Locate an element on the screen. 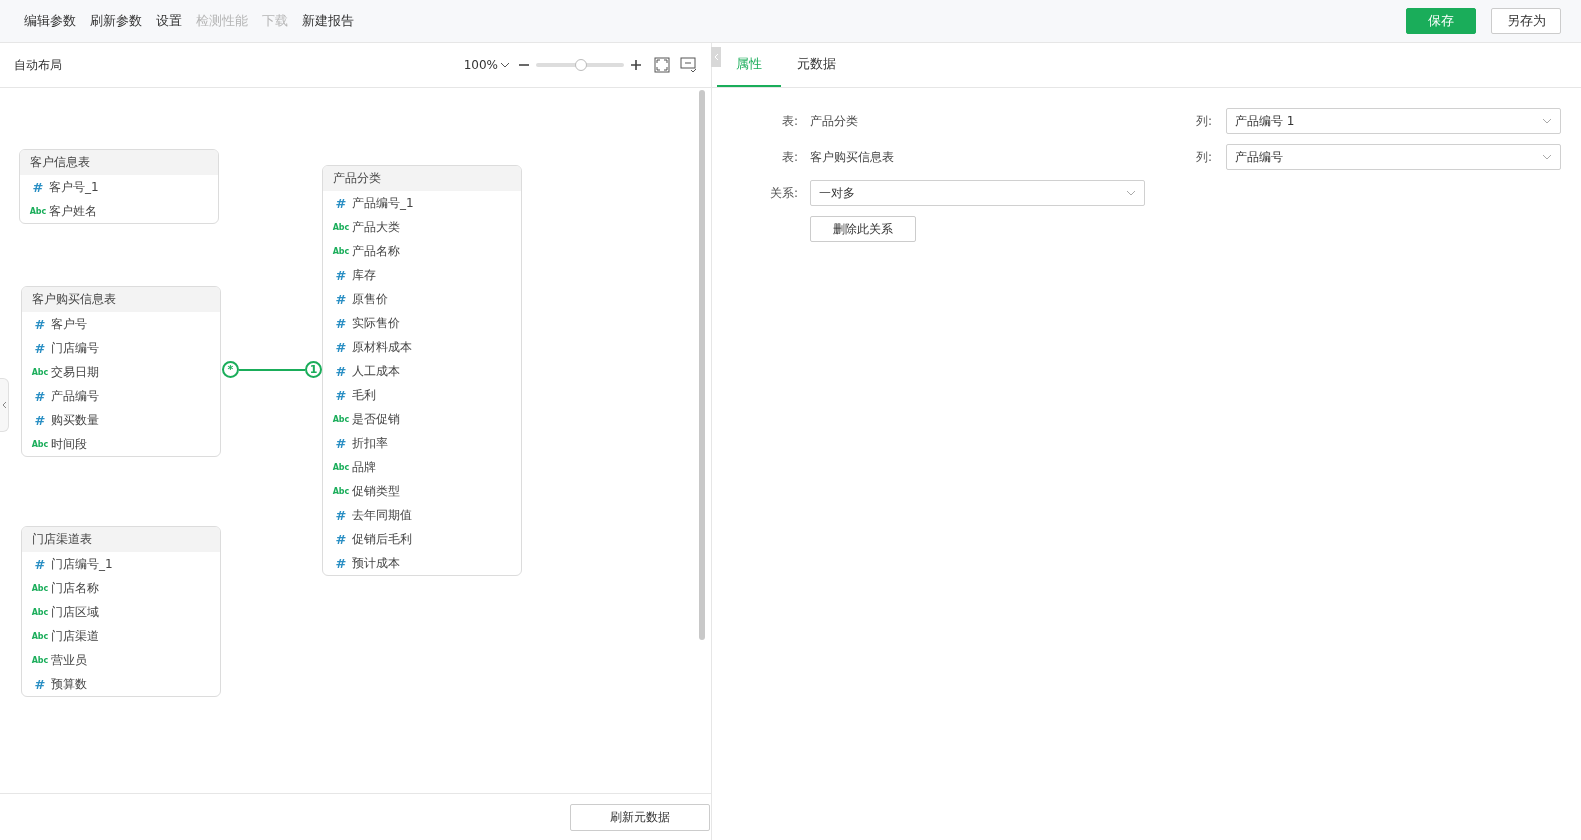 The height and width of the screenshot is (840, 1581). field-name: 产品编号 is located at coordinates (75, 396).